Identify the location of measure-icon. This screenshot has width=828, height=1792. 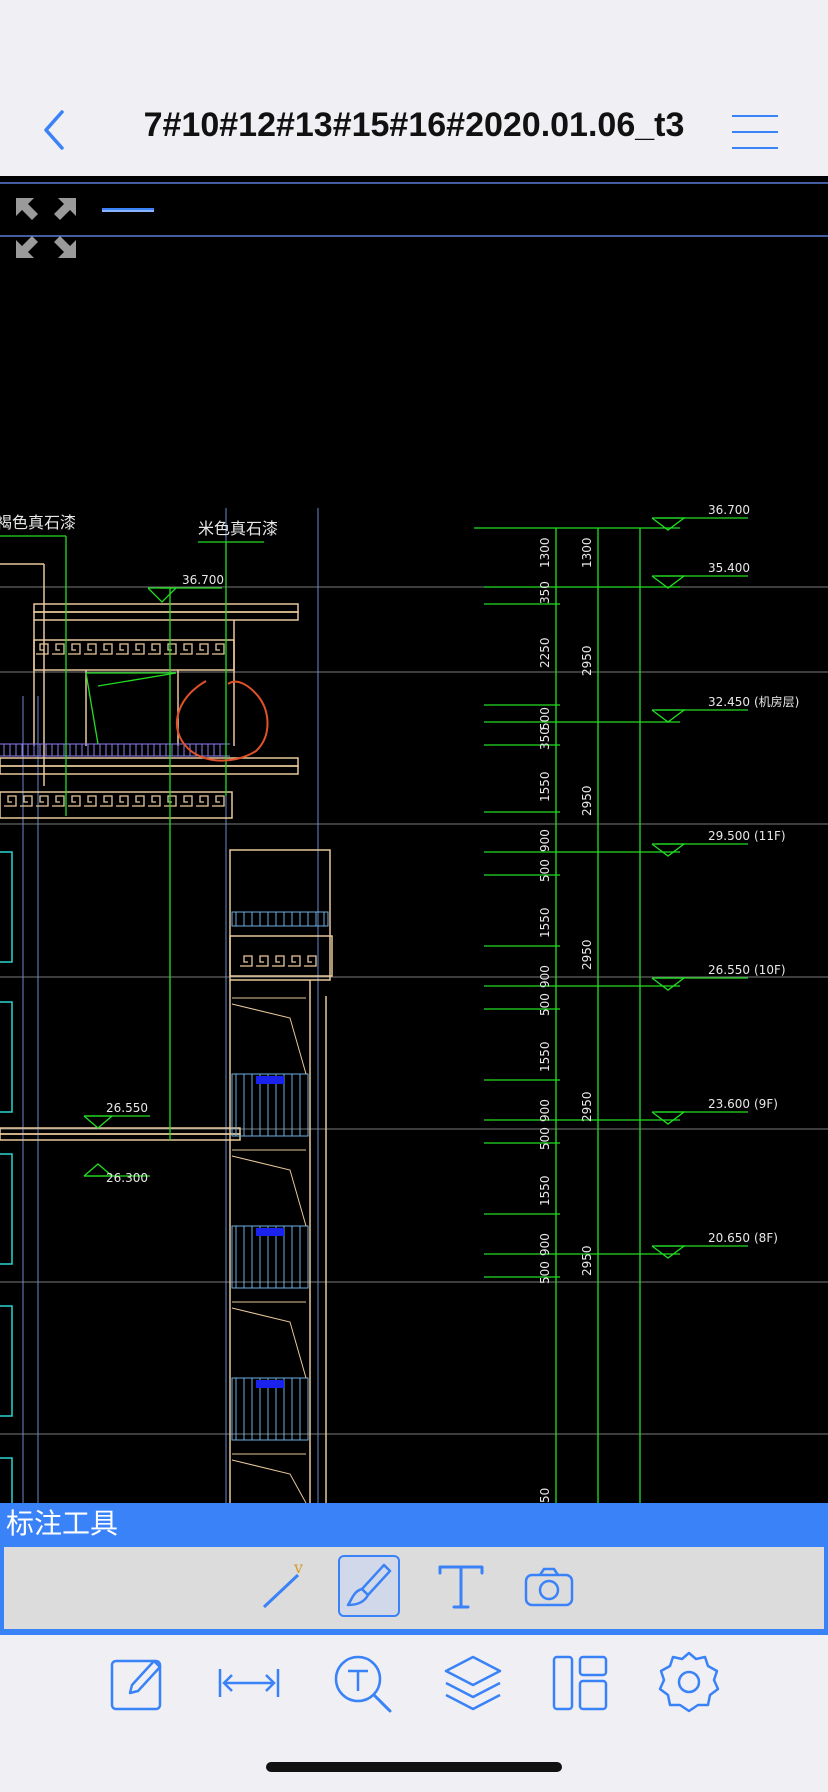
(249, 1683).